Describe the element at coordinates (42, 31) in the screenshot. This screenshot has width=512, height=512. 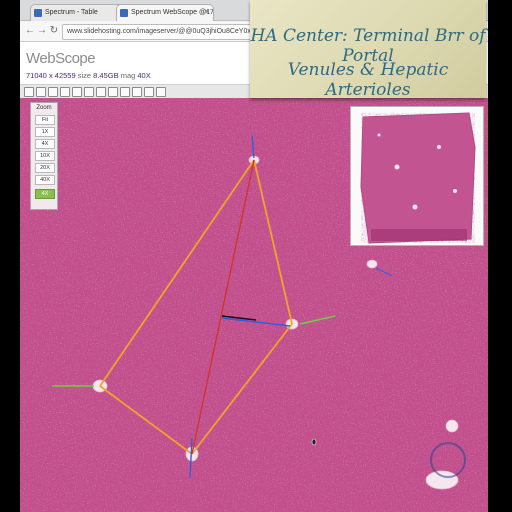
I see `forward-arrow-icon: →` at that location.